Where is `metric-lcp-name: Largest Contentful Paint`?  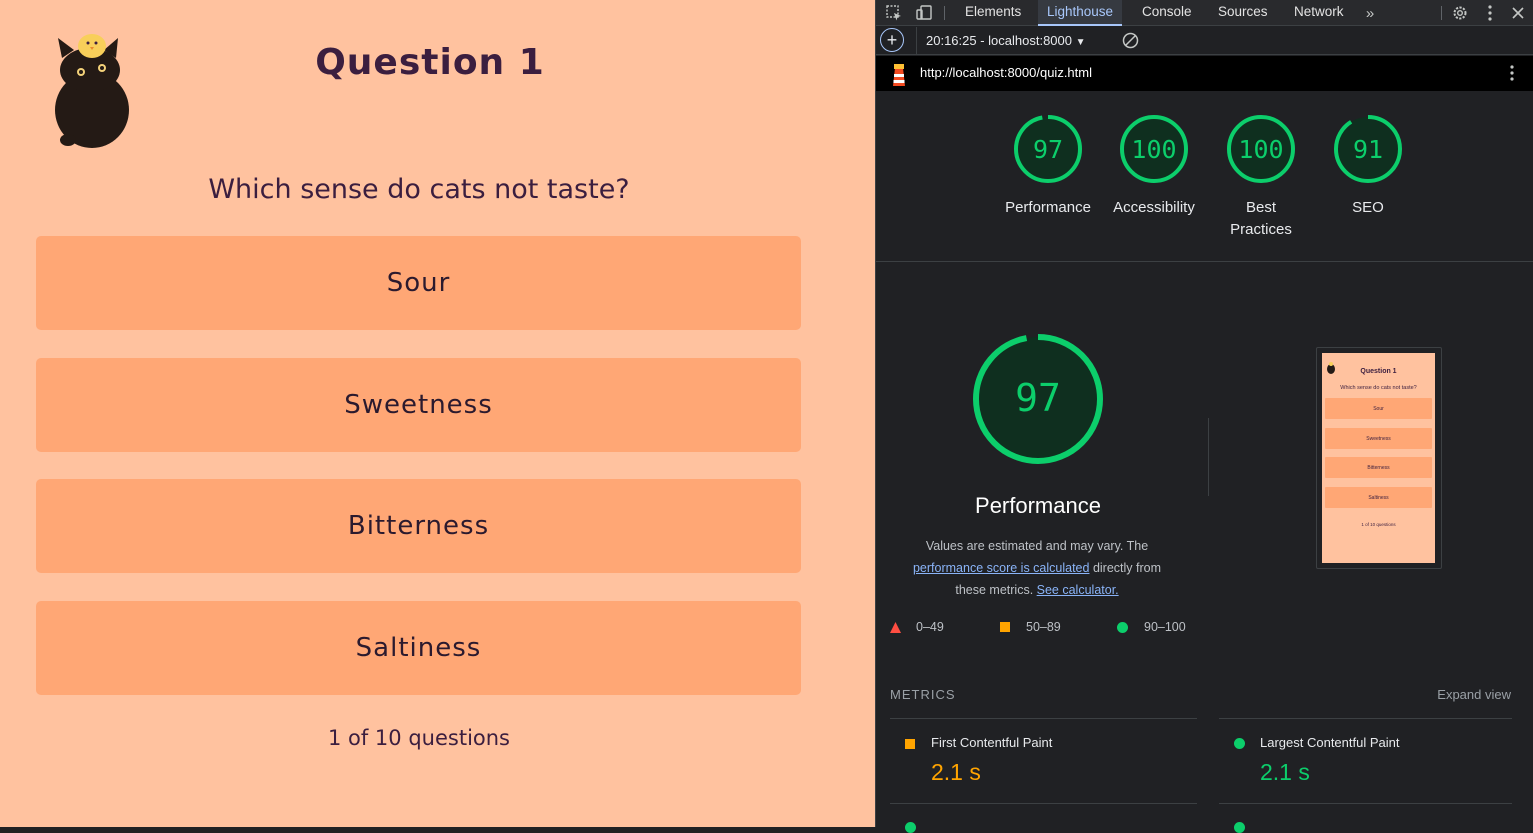
metric-lcp-name: Largest Contentful Paint is located at coordinates (1330, 742).